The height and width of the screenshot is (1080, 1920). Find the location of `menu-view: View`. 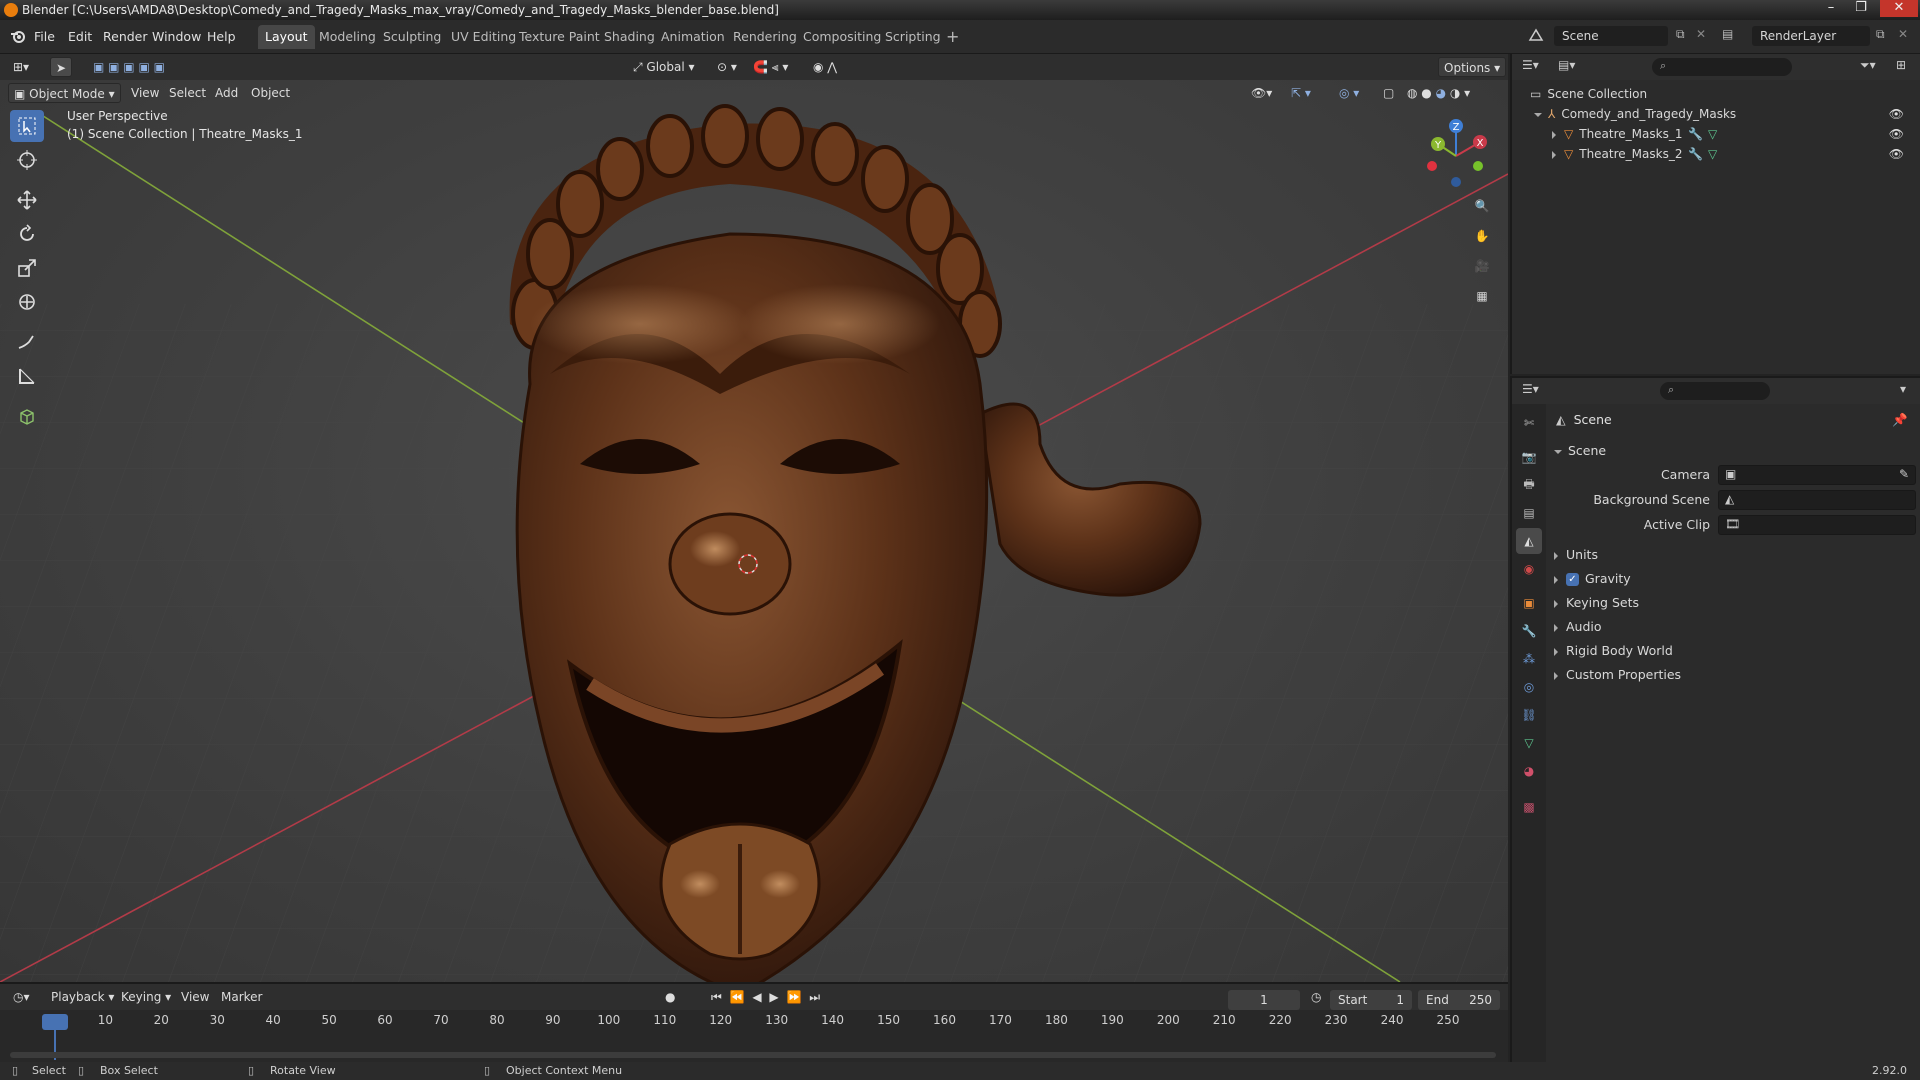

menu-view: View is located at coordinates (145, 93).